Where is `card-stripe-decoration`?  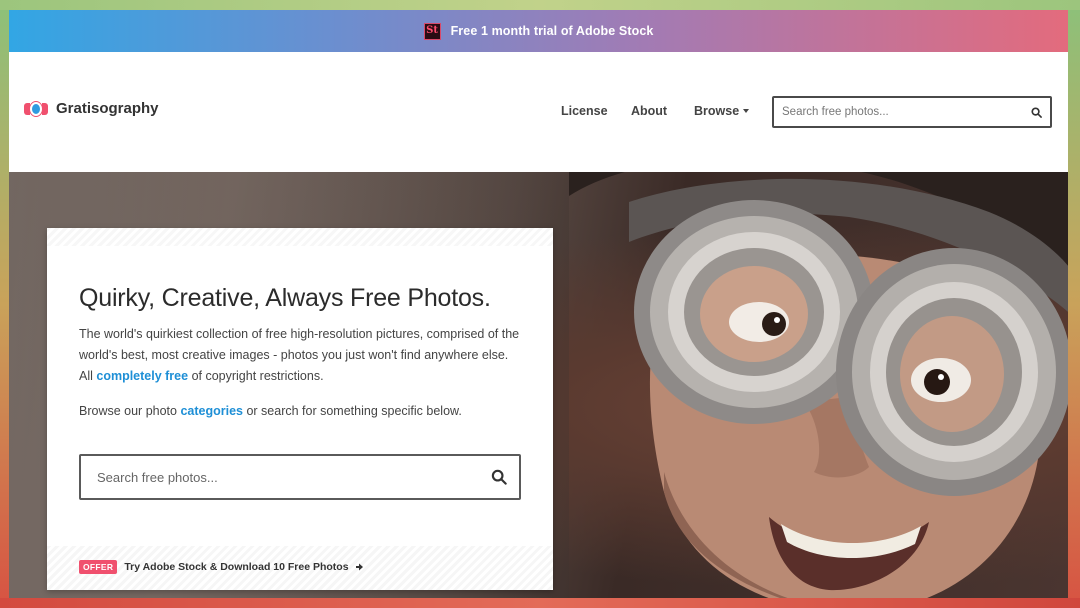 card-stripe-decoration is located at coordinates (300, 237).